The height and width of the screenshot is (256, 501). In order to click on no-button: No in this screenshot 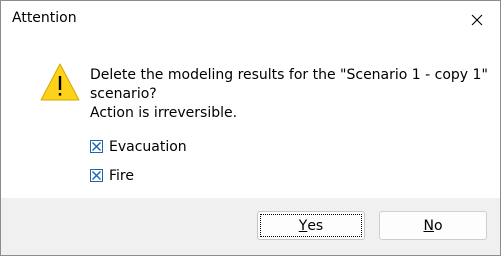, I will do `click(433, 225)`.